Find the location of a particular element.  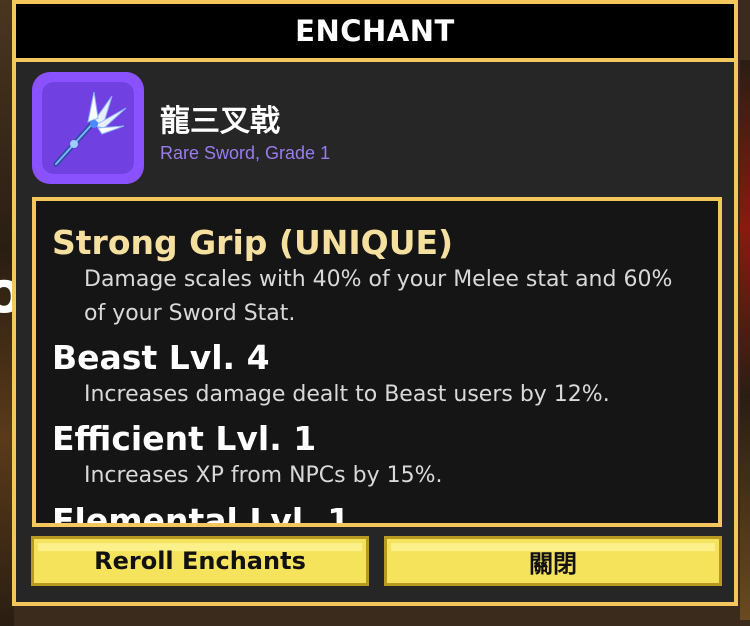

item-name: 龍三叉戟 is located at coordinates (220, 121).